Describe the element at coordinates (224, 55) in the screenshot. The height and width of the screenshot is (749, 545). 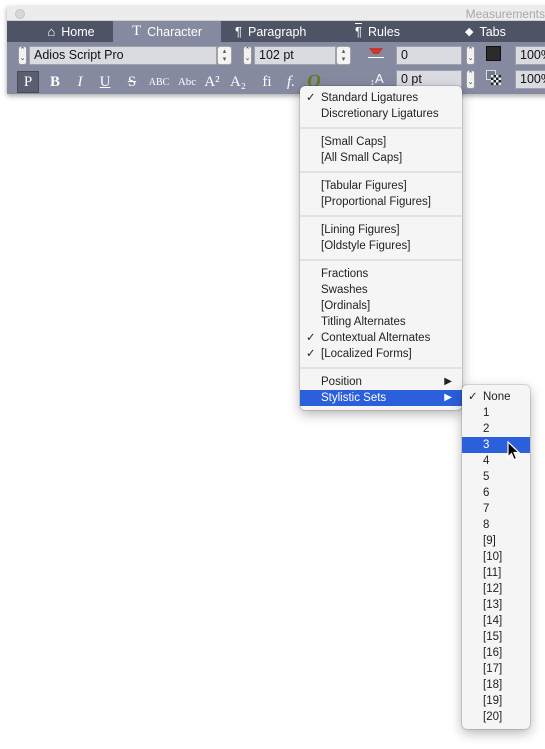
I see `font-family-popup-button: ▴ ▾` at that location.